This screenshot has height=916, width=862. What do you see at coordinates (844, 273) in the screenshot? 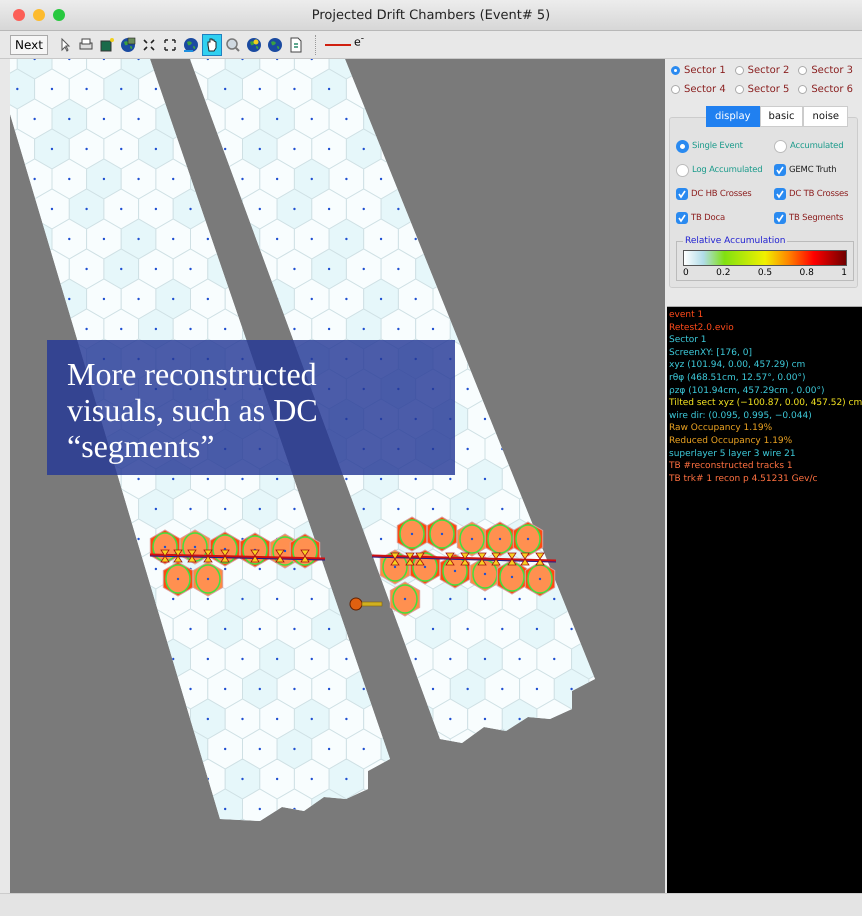
I see `scale-tick-label: 1` at bounding box center [844, 273].